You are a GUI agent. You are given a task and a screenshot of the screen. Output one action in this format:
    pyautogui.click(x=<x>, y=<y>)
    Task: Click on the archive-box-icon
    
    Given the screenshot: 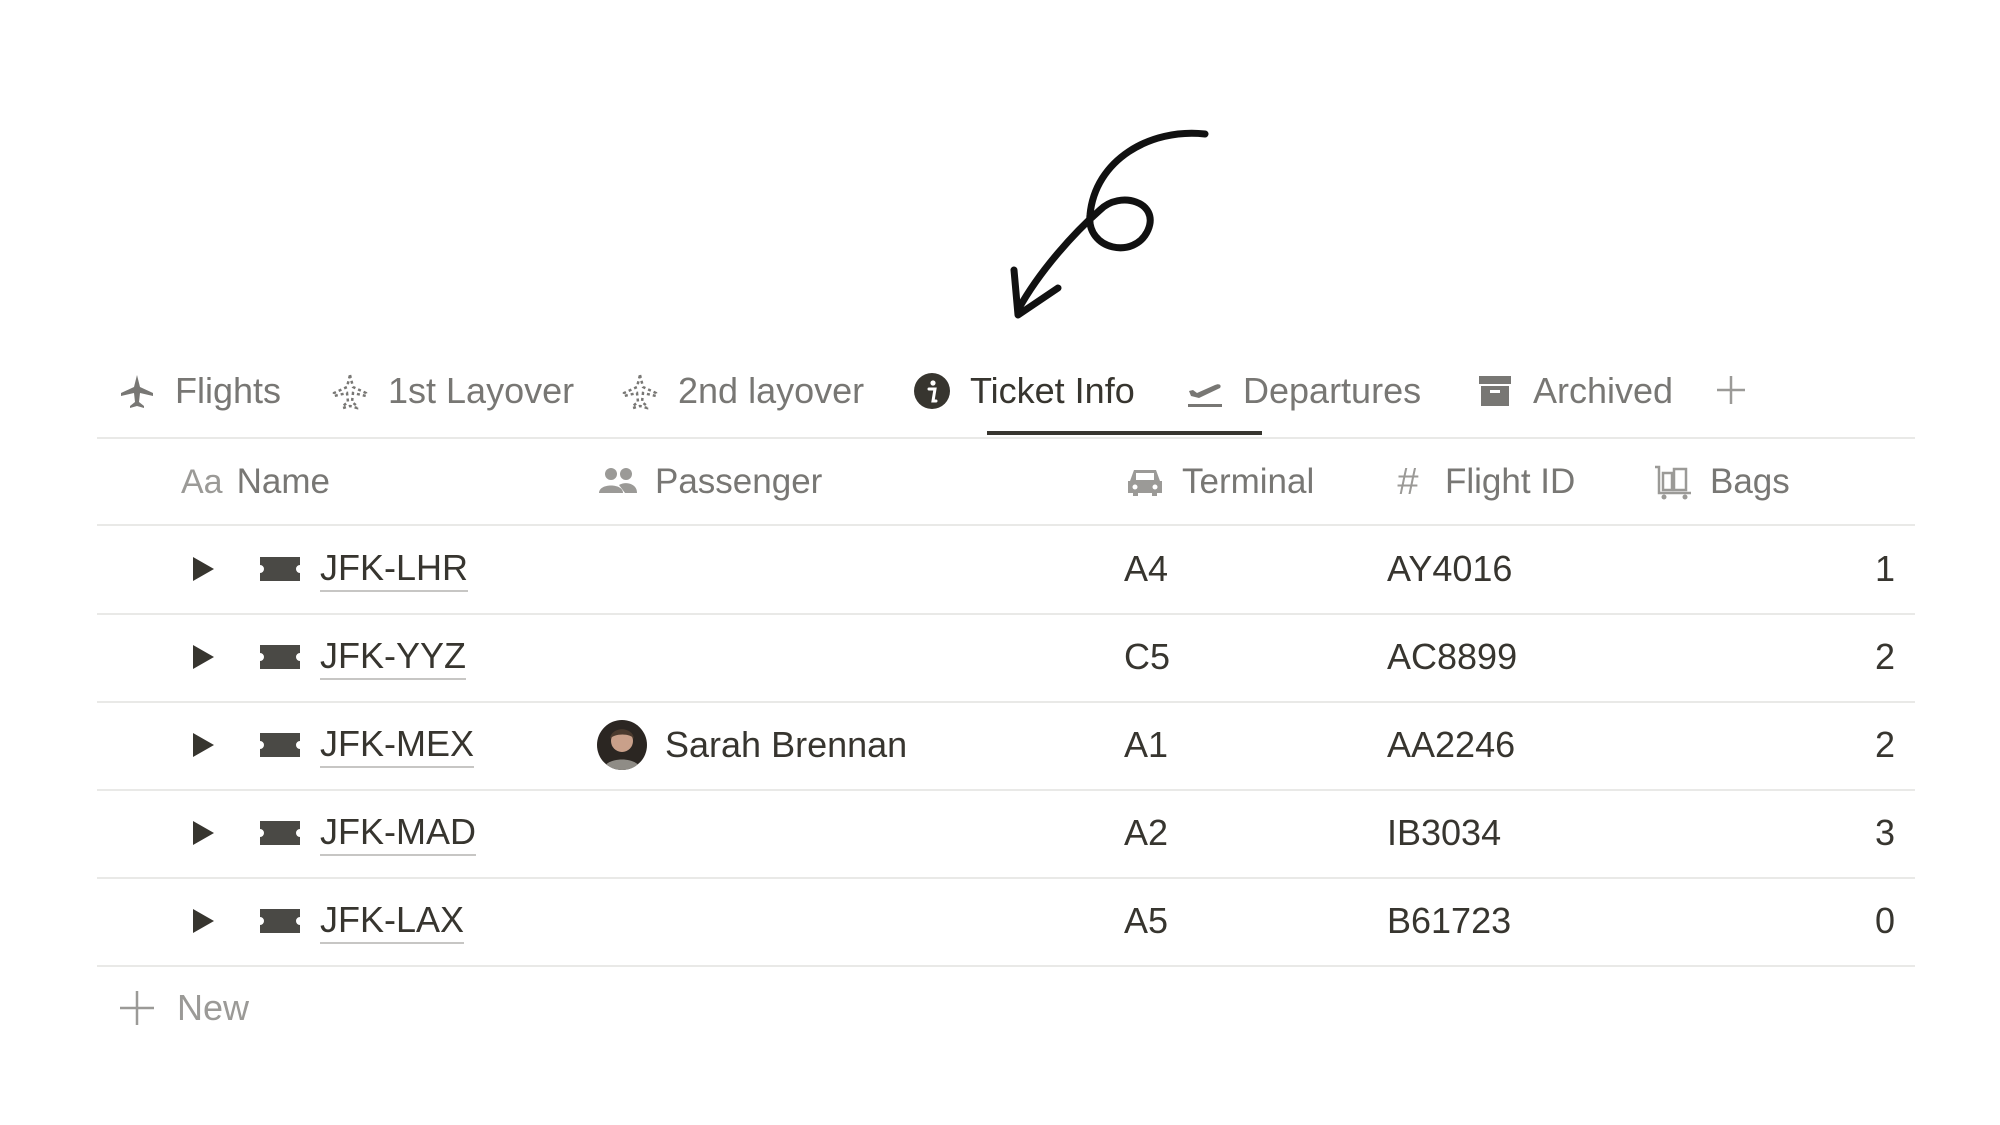 What is the action you would take?
    pyautogui.click(x=1495, y=391)
    